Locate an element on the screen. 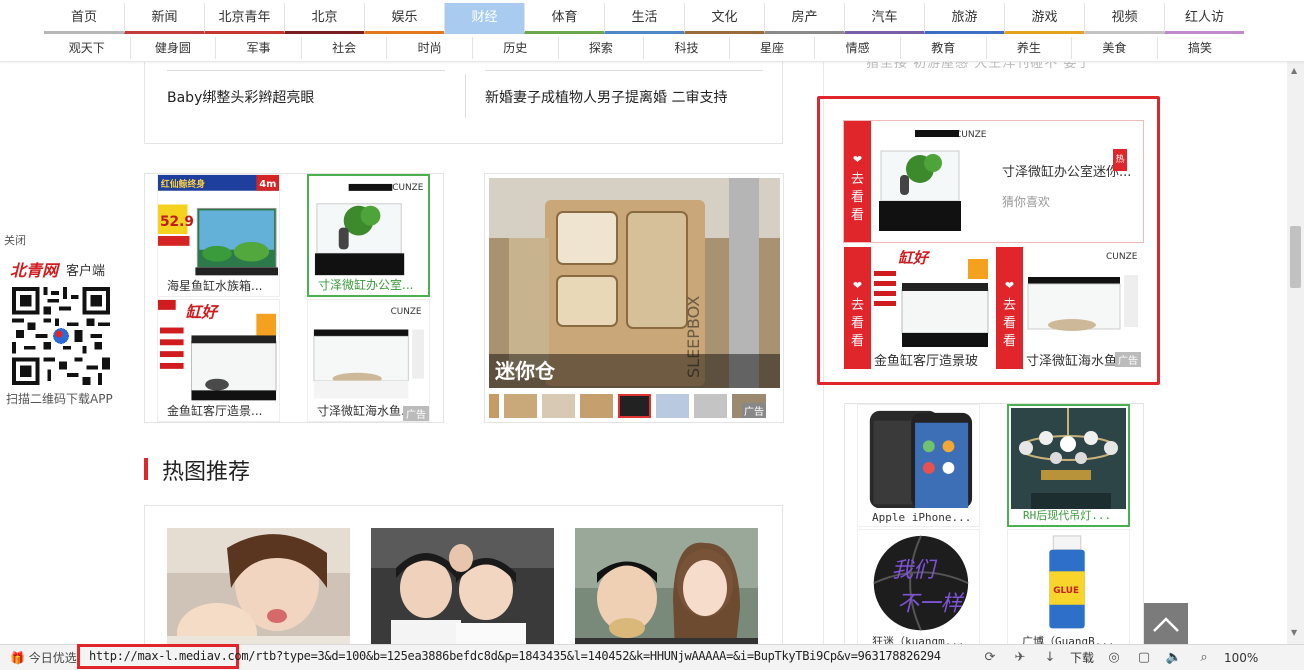 The image size is (1304, 670). status-icons: ⟳ ✈ ↓ 下载 ◎ ▢ 🔈 ⌕ 100% is located at coordinates (1119, 657).